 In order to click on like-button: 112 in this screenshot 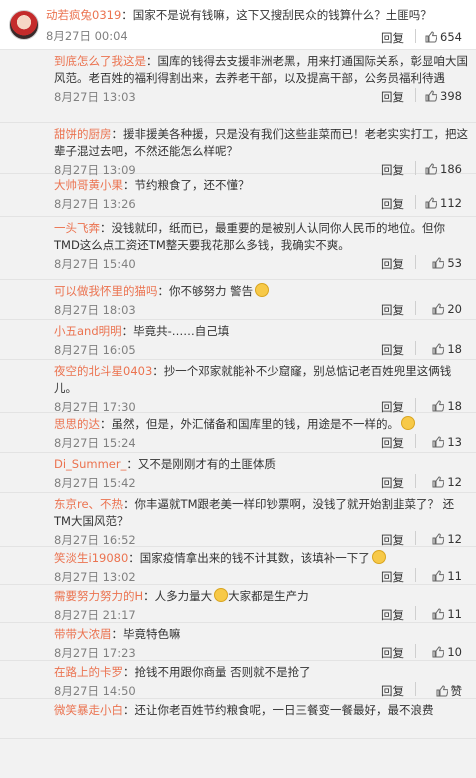, I will do `click(443, 203)`.